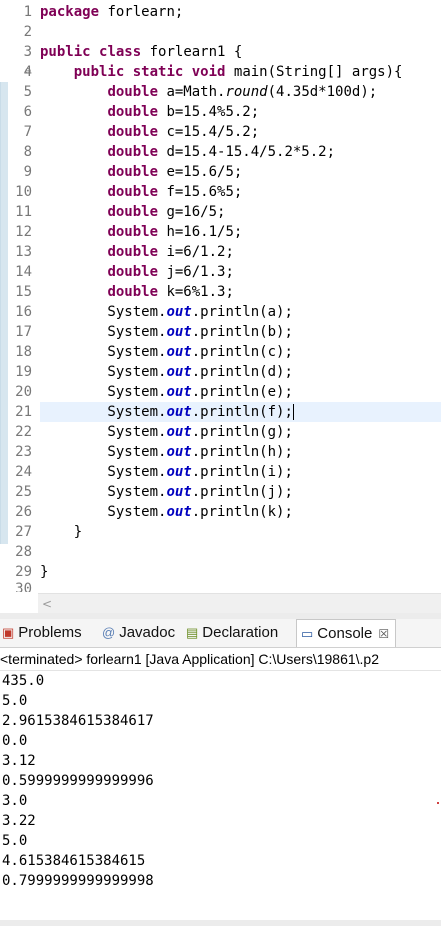 The height and width of the screenshot is (926, 441). Describe the element at coordinates (27, 152) in the screenshot. I see `line-number: 8` at that location.